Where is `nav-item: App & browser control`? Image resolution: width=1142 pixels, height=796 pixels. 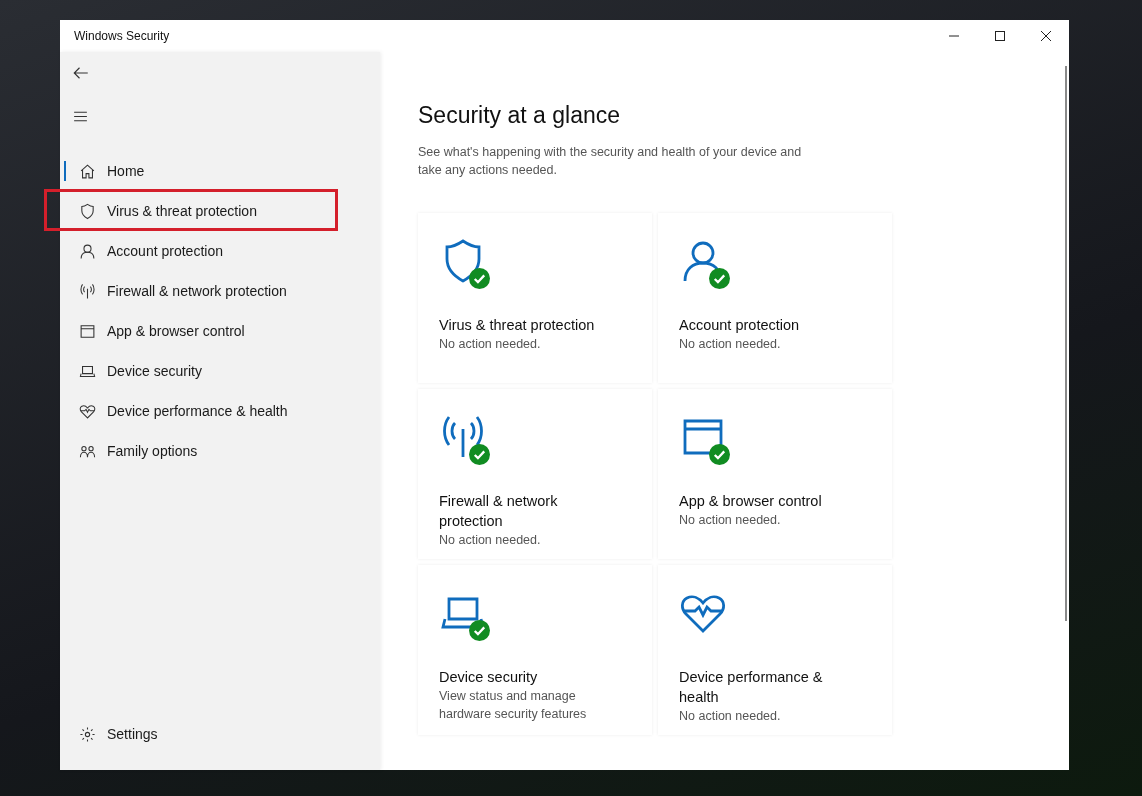
nav-item: App & browser control is located at coordinates (222, 331).